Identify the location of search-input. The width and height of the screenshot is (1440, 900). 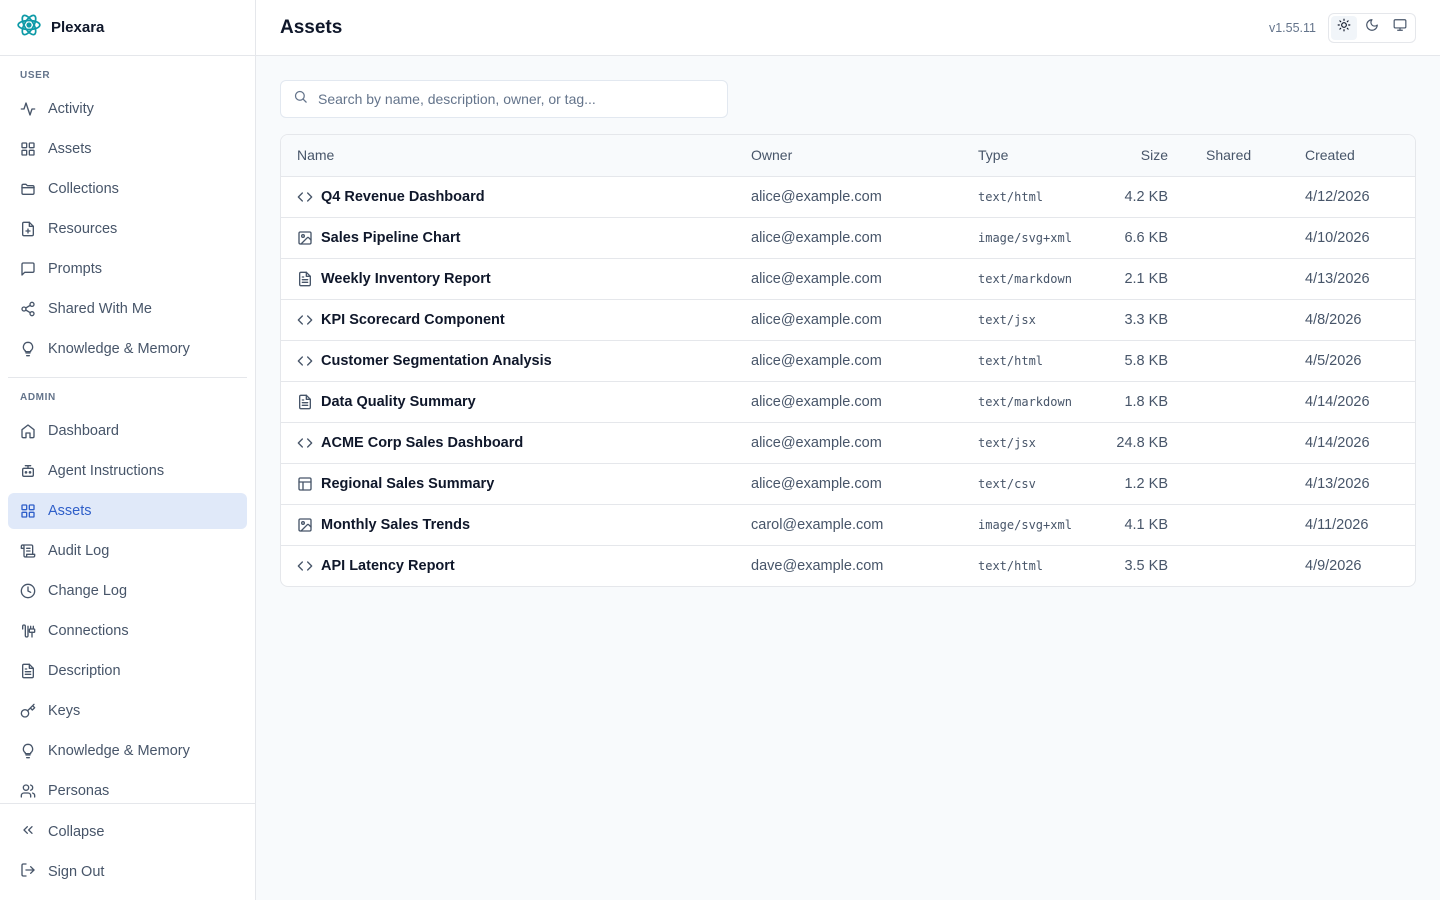
(516, 99).